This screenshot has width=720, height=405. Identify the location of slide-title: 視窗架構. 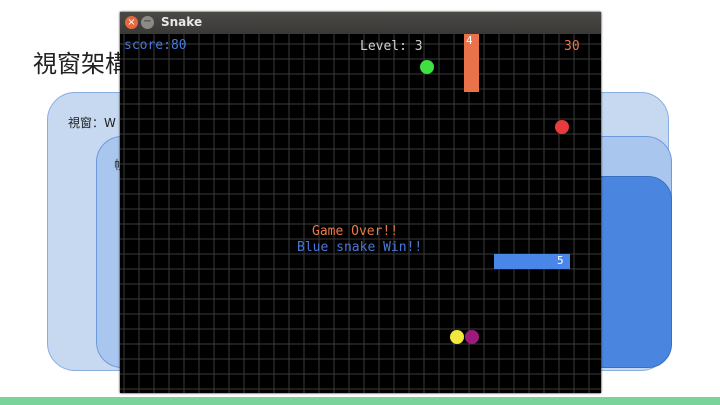
(81, 64).